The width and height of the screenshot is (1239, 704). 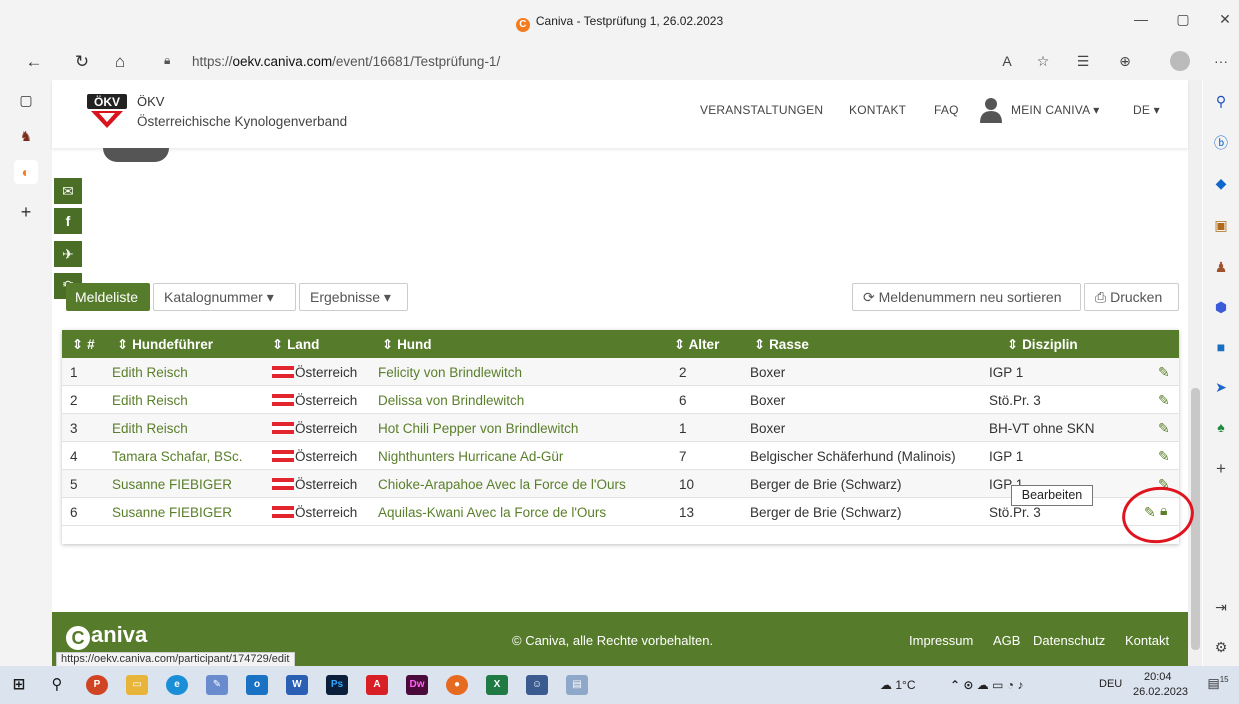 I want to click on edge-icon: e, so click(x=177, y=685).